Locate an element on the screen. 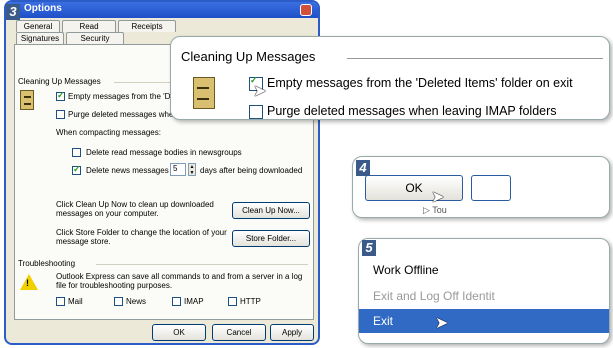  purge-checkbox is located at coordinates (60, 114).